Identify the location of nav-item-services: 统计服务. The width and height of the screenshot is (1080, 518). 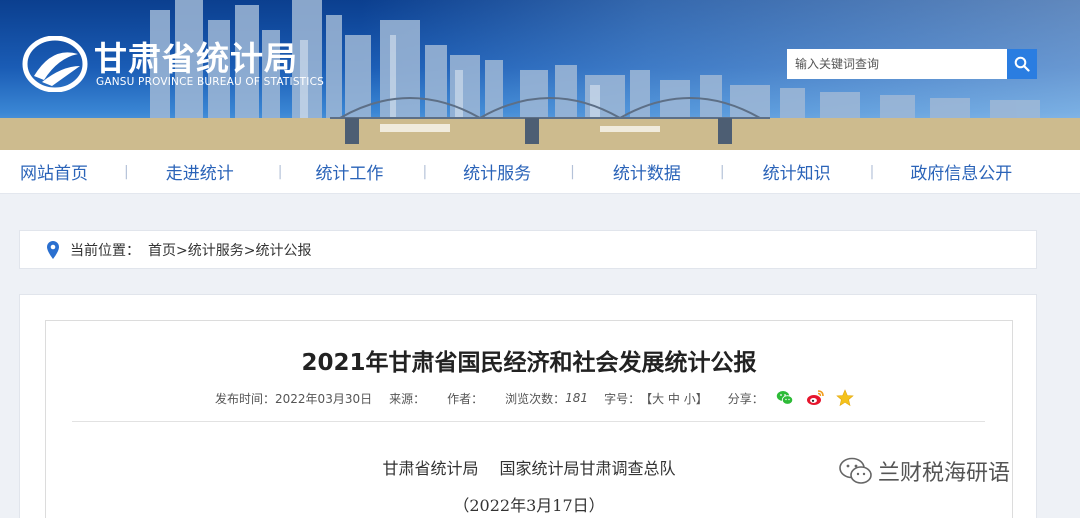
(497, 171).